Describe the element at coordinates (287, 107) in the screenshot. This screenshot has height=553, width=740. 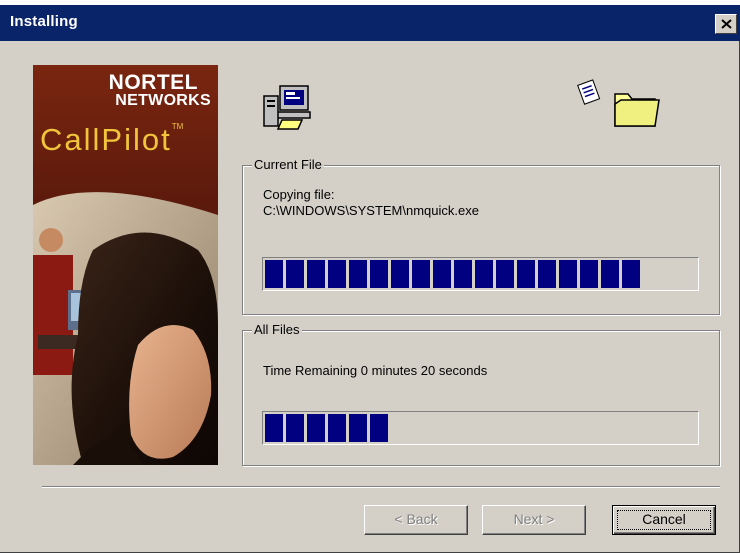
I see `computer-icon` at that location.